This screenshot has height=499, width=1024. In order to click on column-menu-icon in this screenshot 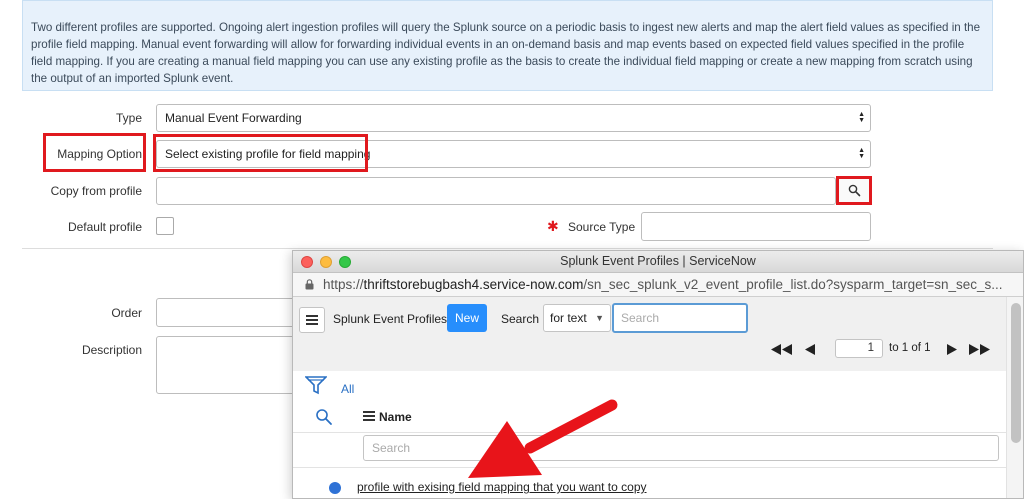, I will do `click(369, 416)`.